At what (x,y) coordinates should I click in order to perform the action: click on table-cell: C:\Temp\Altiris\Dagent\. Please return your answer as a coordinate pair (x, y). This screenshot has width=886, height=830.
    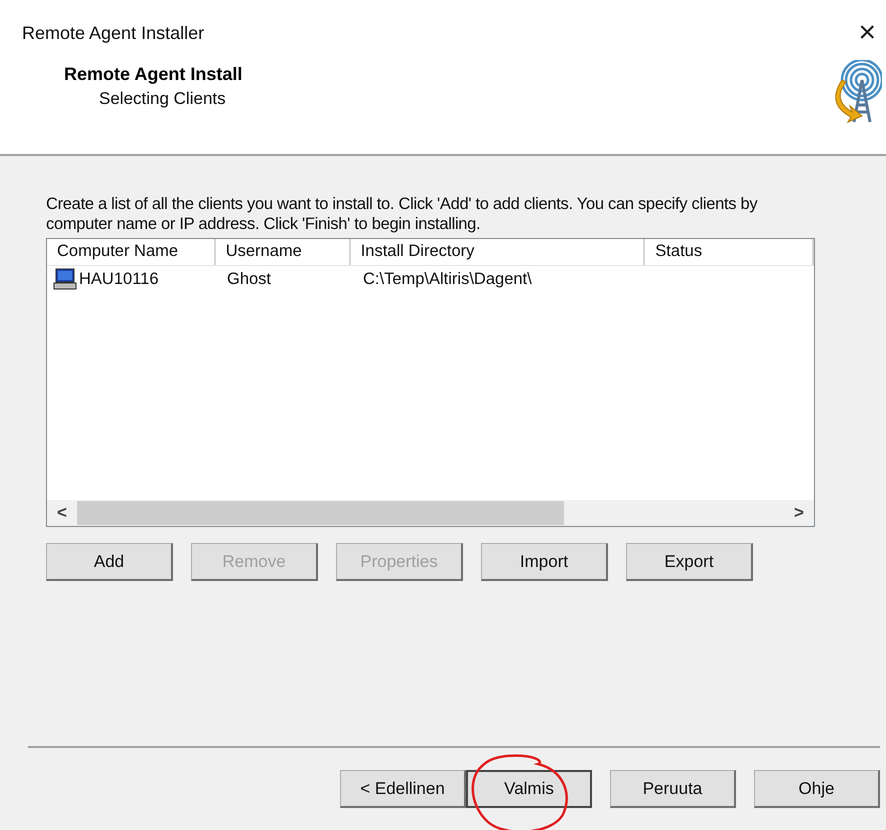
    Looking at the image, I should click on (447, 279).